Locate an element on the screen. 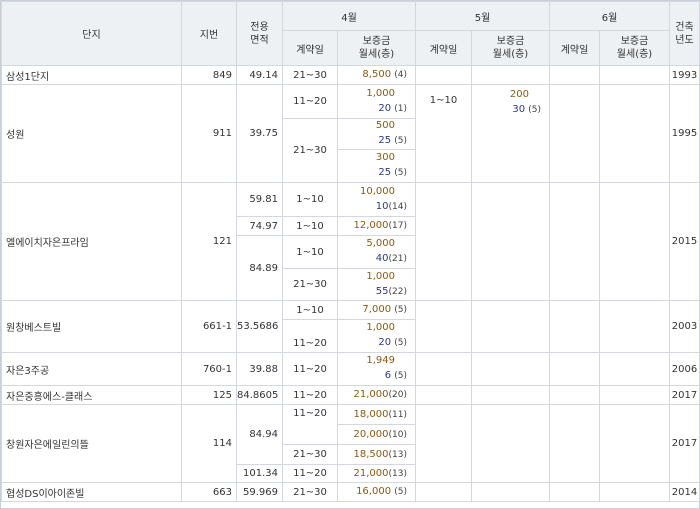  deposit-cell: 10,000 10(14) is located at coordinates (376, 199).